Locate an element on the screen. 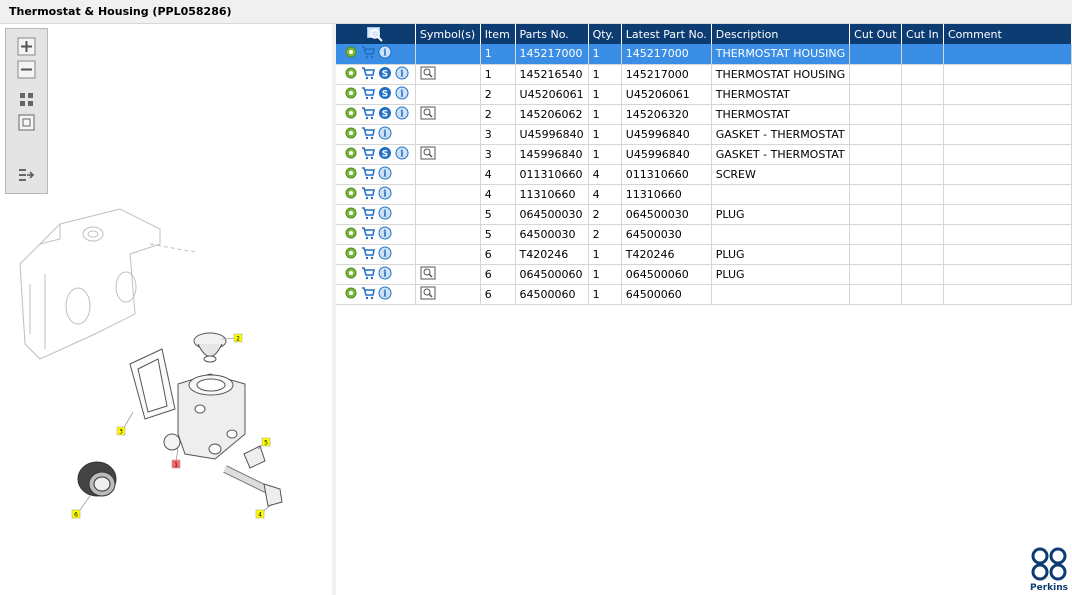 This screenshot has height=595, width=1072. table-row: i 6 064500060 1 064500060 PLUG is located at coordinates (704, 274).